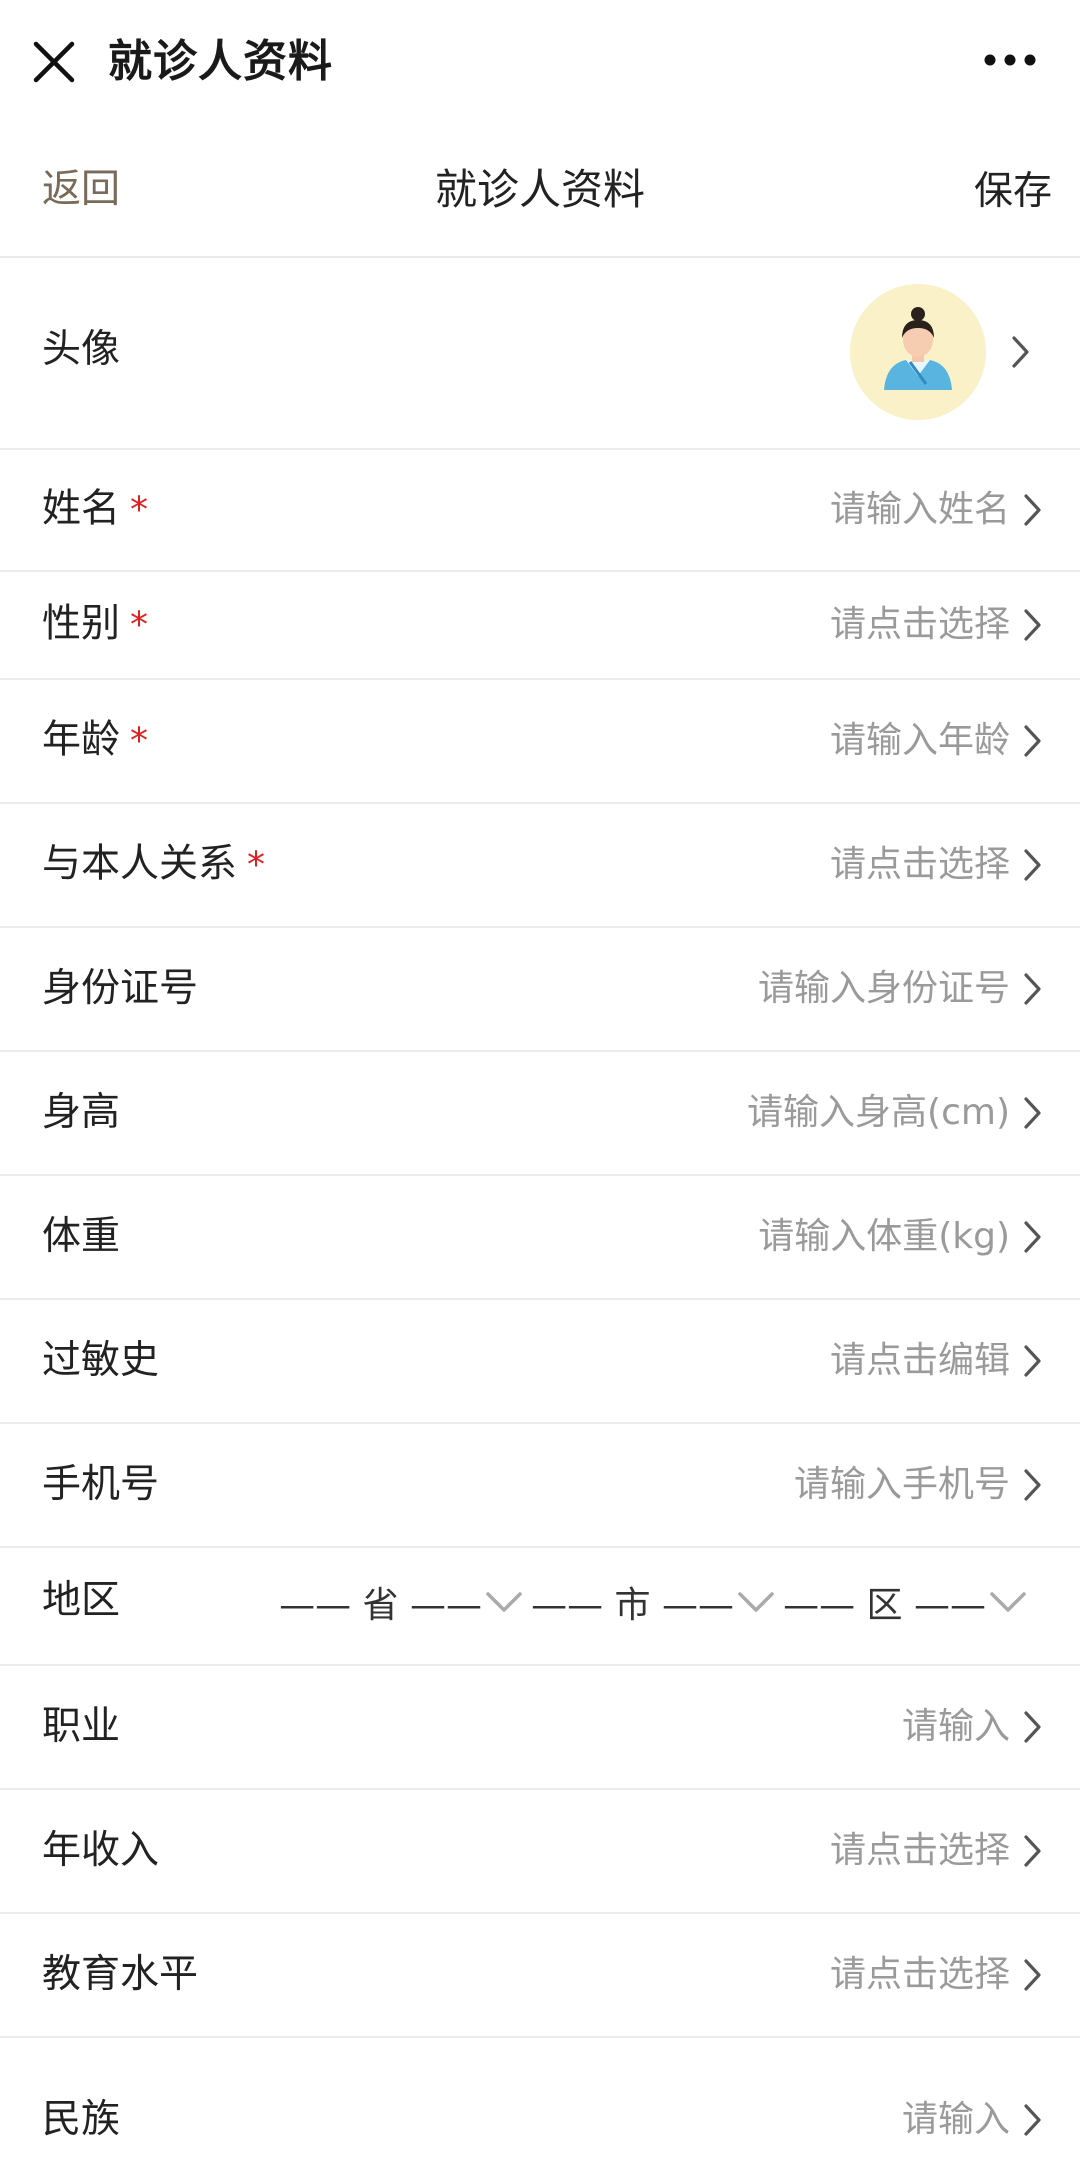 This screenshot has width=1080, height=2162. Describe the element at coordinates (81, 1726) in the screenshot. I see `form-row-label: 职业` at that location.